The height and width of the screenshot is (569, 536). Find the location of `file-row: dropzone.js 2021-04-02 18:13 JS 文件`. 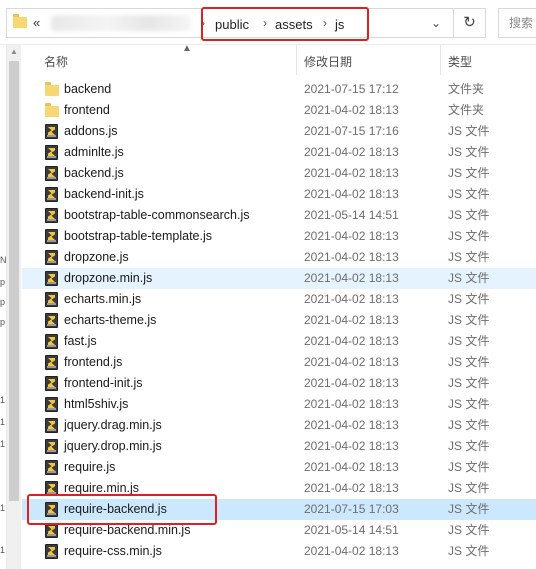

file-row: dropzone.js 2021-04-02 18:13 JS 文件 is located at coordinates (279, 257).